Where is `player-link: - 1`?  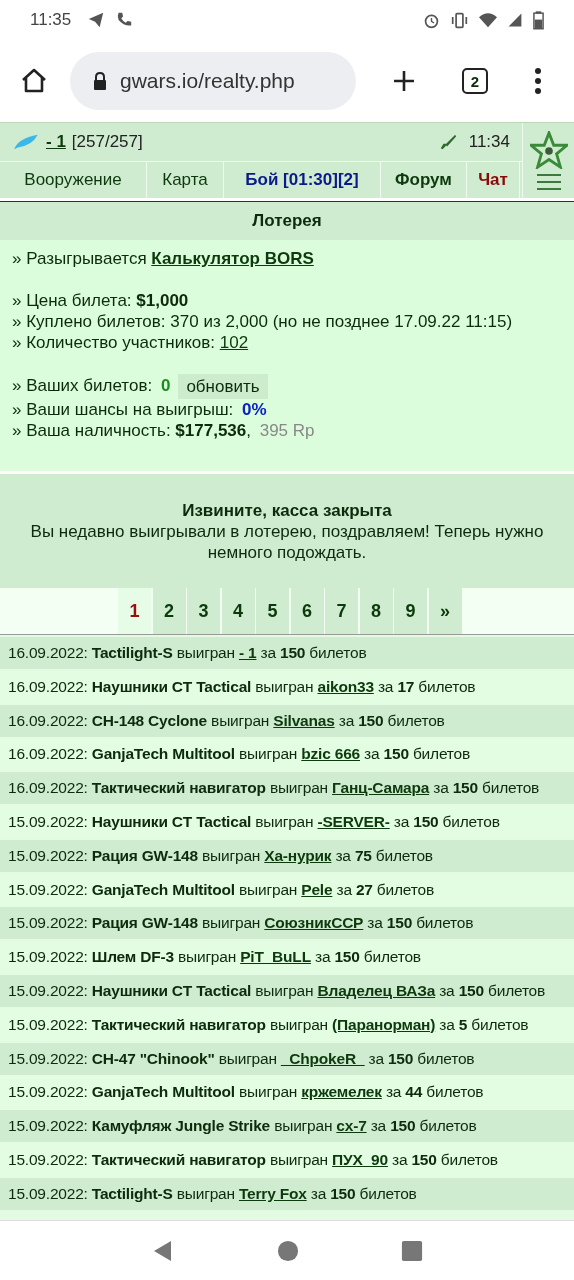 player-link: - 1 is located at coordinates (56, 142).